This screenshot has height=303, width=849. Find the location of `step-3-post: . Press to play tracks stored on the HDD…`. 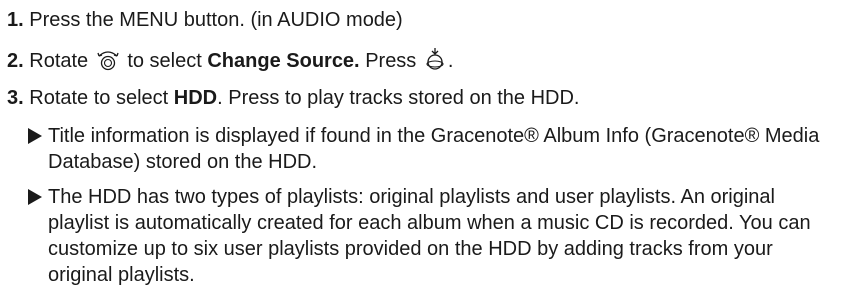

step-3-post: . Press to play tracks stored on the HDD… is located at coordinates (398, 98).